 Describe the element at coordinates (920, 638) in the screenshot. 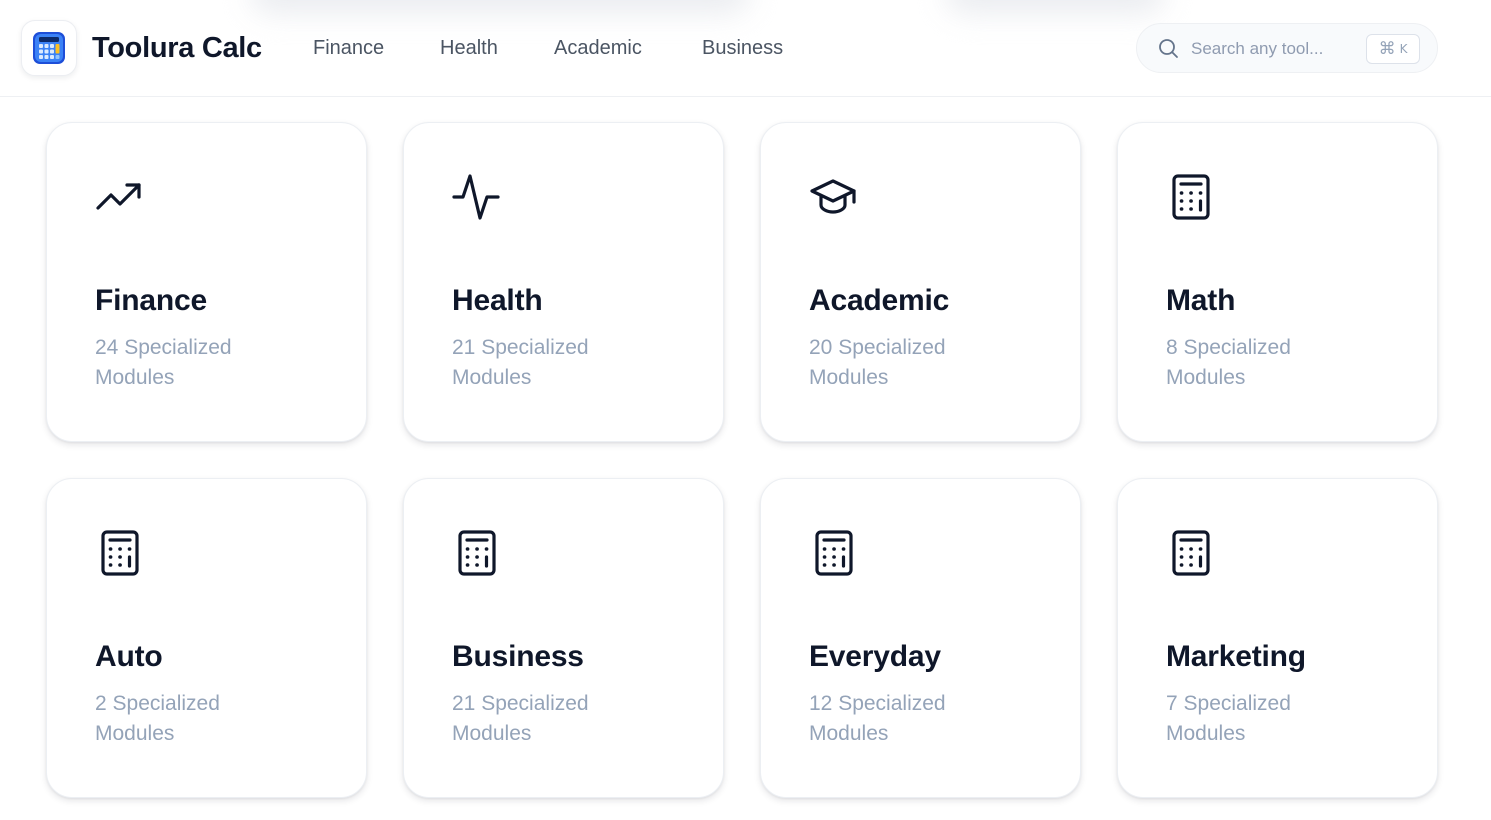

I see `category-card-everyday: Everyday 12 Specialized Modules` at that location.